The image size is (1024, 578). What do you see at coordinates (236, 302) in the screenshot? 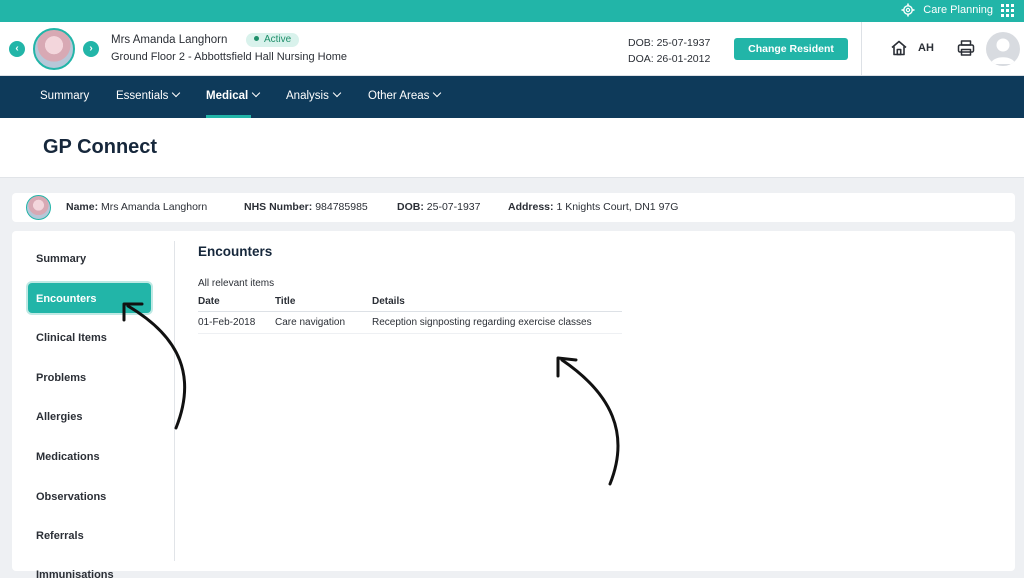
I see `column-header-date: Date` at bounding box center [236, 302].